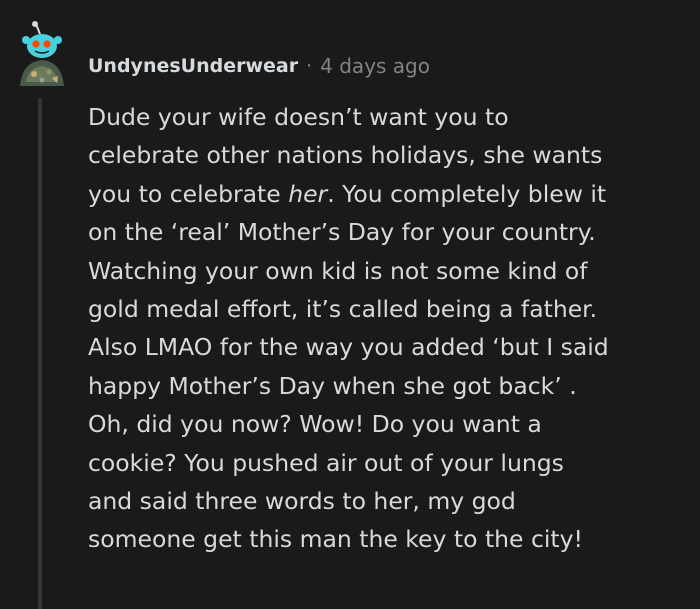 This screenshot has height=609, width=700. What do you see at coordinates (298, 117) in the screenshot?
I see `comment-body-line: Dude your wife doesn’t want you to` at bounding box center [298, 117].